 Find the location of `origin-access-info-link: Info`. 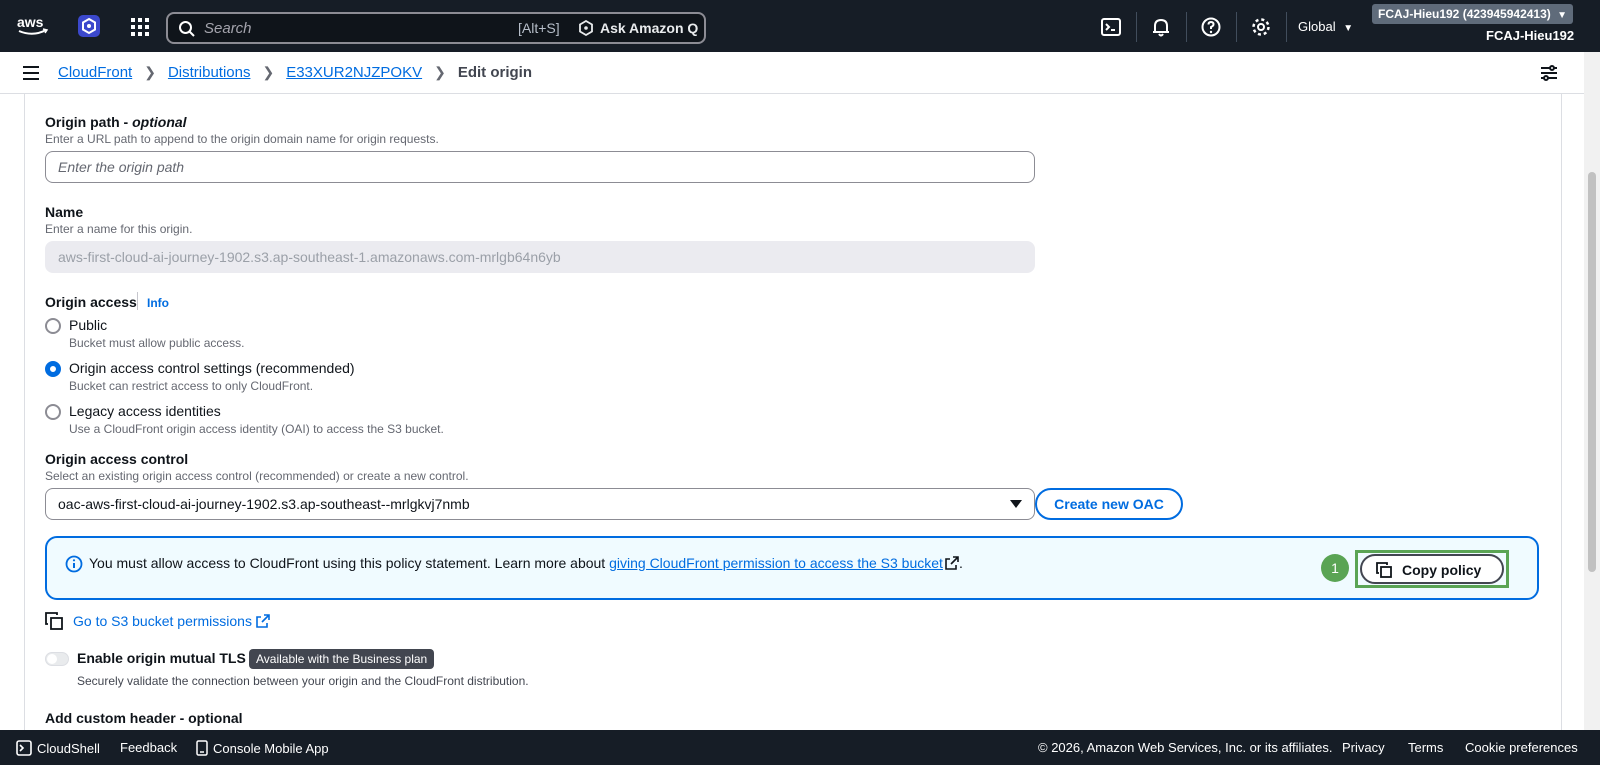

origin-access-info-link: Info is located at coordinates (158, 303).